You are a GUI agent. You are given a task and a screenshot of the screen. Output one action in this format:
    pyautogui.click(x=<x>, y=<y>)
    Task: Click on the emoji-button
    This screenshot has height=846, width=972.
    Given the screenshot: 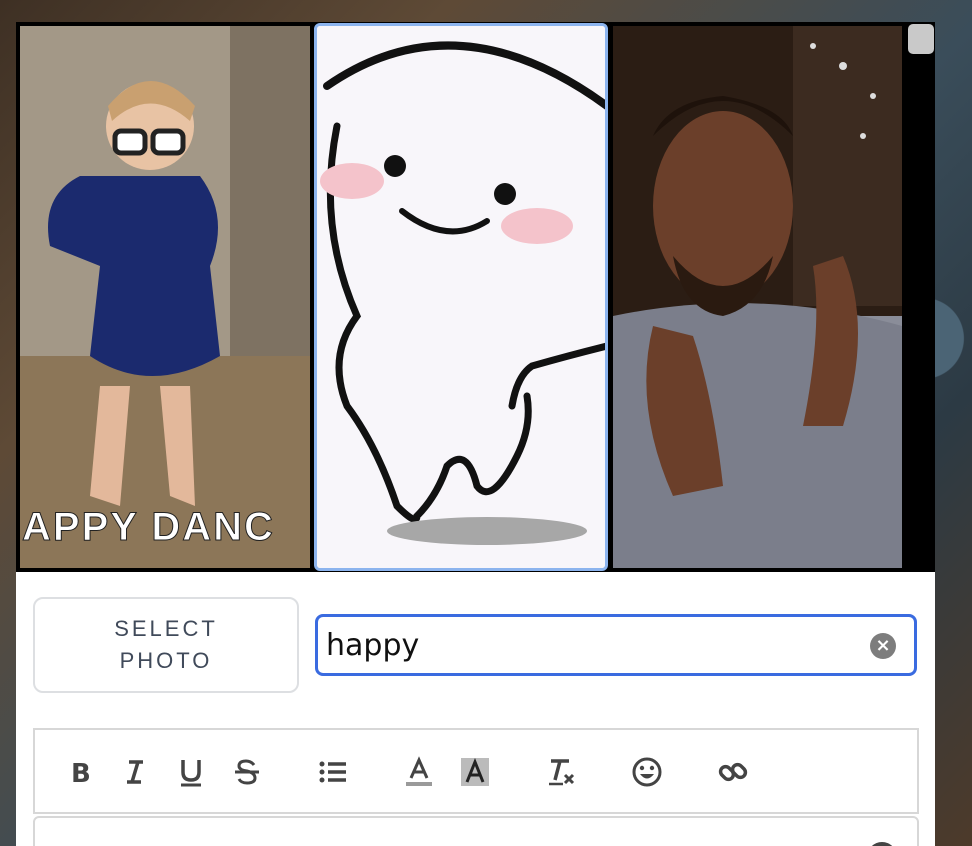 What is the action you would take?
    pyautogui.click(x=647, y=772)
    